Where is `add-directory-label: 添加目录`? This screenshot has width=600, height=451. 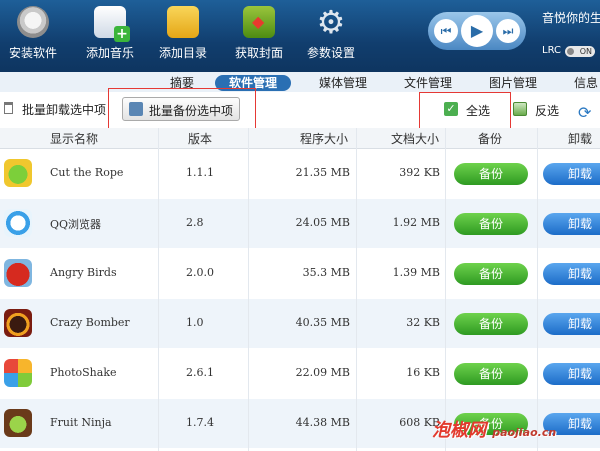
add-directory-label: 添加目录 is located at coordinates (182, 53).